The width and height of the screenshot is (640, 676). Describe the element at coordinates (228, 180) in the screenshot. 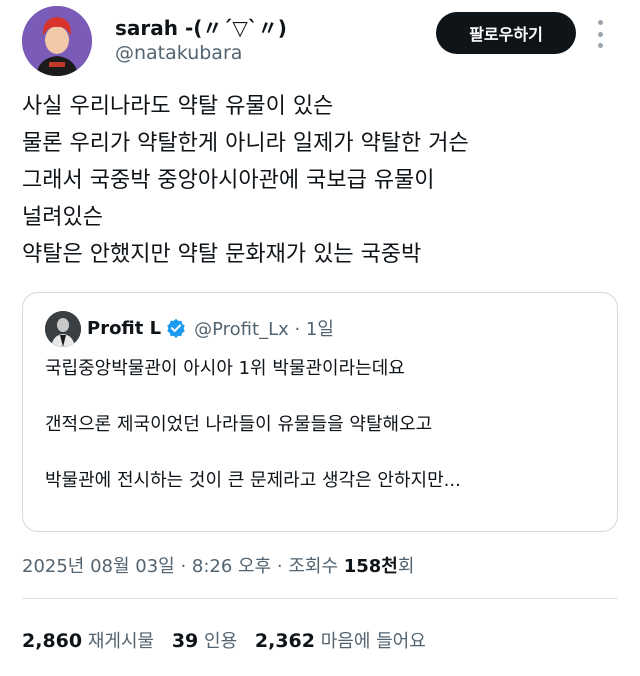

I see `tweet-line: 그래서 국중박 중앙아시아관에 국보급 유물이` at that location.